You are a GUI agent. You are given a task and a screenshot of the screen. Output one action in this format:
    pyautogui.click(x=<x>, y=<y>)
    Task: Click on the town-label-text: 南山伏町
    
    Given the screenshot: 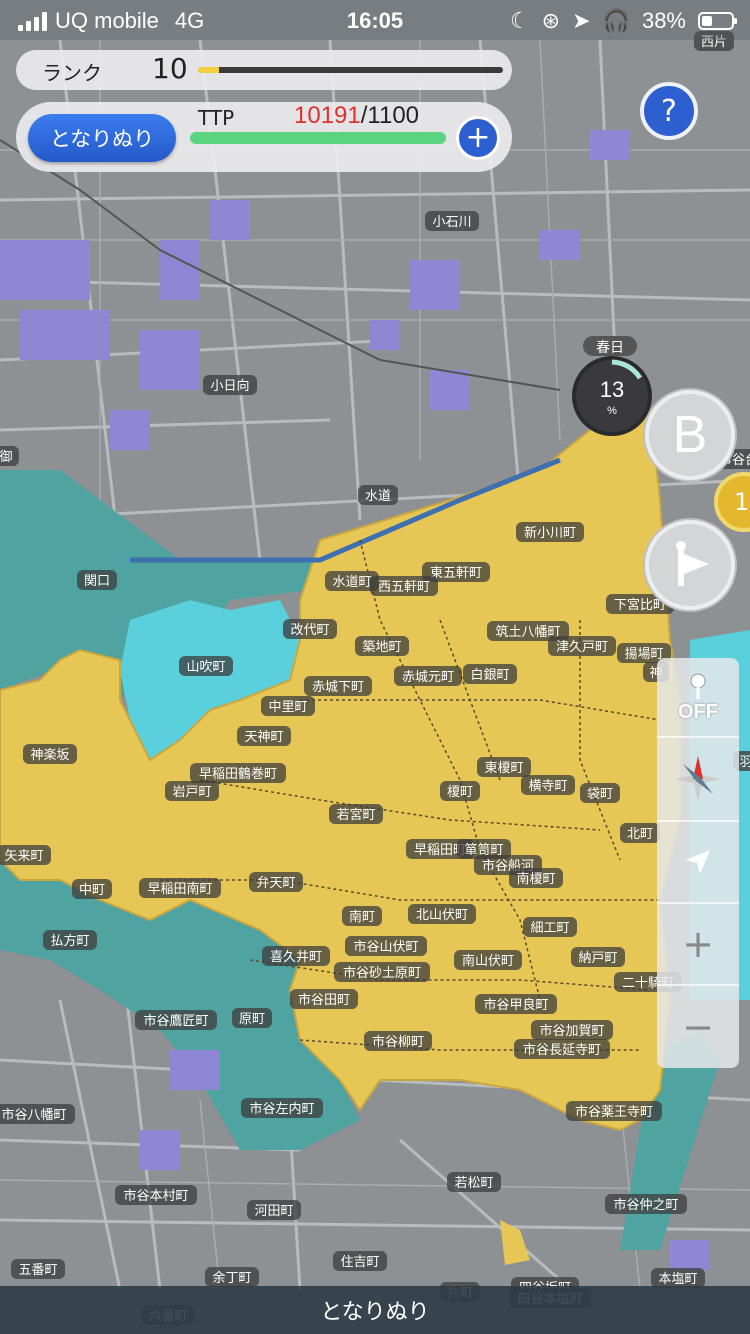 What is the action you would take?
    pyautogui.click(x=488, y=961)
    